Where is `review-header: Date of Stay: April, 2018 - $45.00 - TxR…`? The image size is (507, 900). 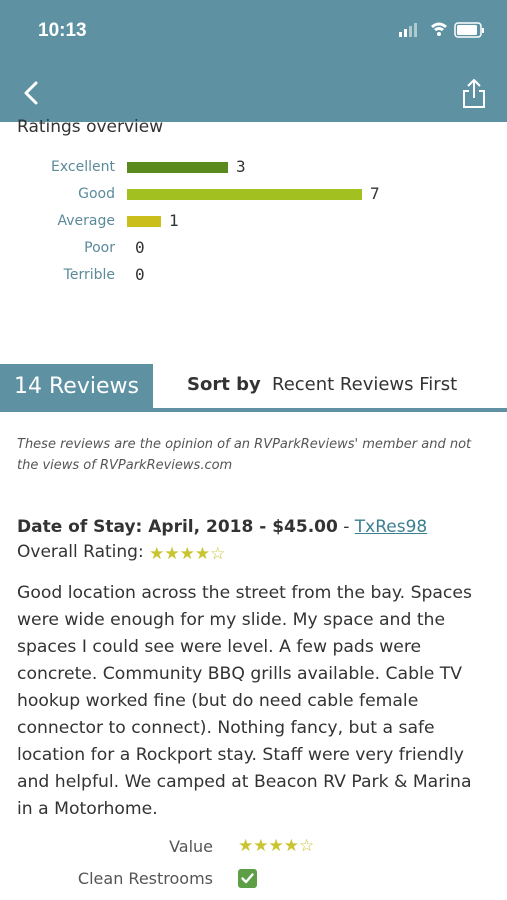
review-header: Date of Stay: April, 2018 - $45.00 - TxR… is located at coordinates (222, 527).